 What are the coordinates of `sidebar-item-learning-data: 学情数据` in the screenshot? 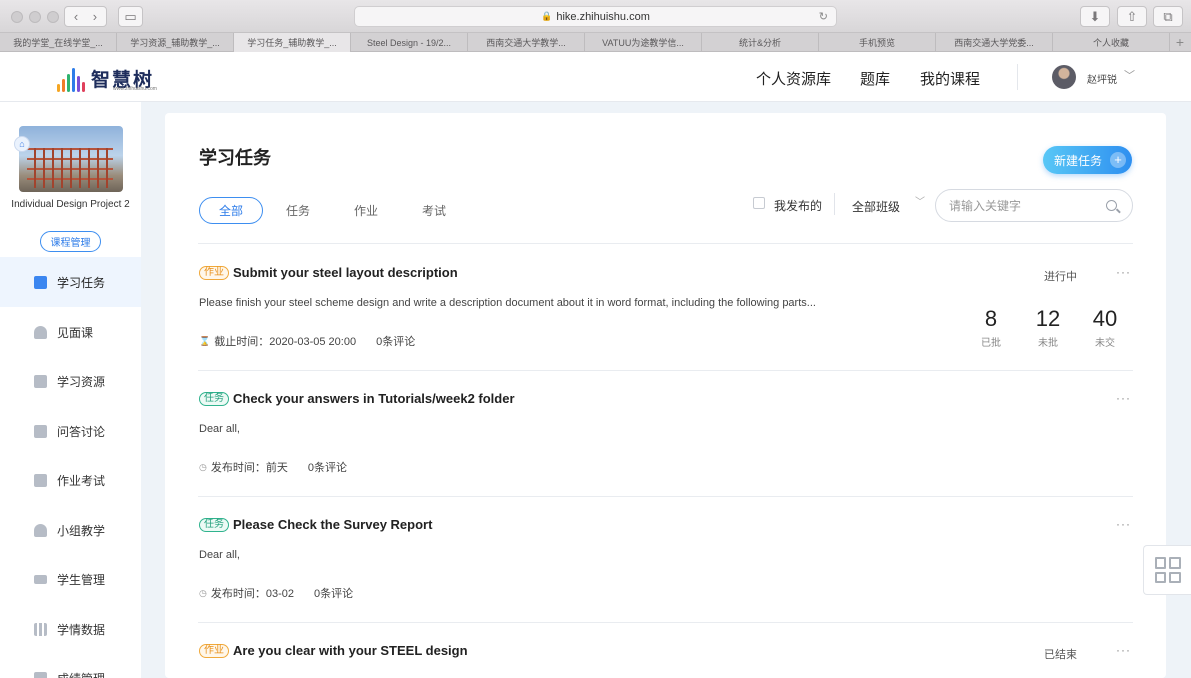 It's located at (70, 629).